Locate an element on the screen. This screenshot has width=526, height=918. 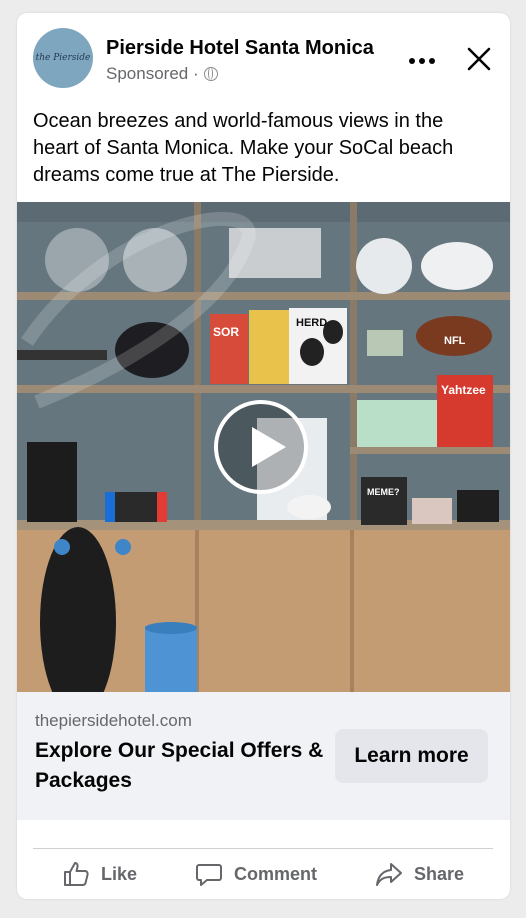
page-name: Pierside Hotel Santa Monica is located at coordinates (240, 48).